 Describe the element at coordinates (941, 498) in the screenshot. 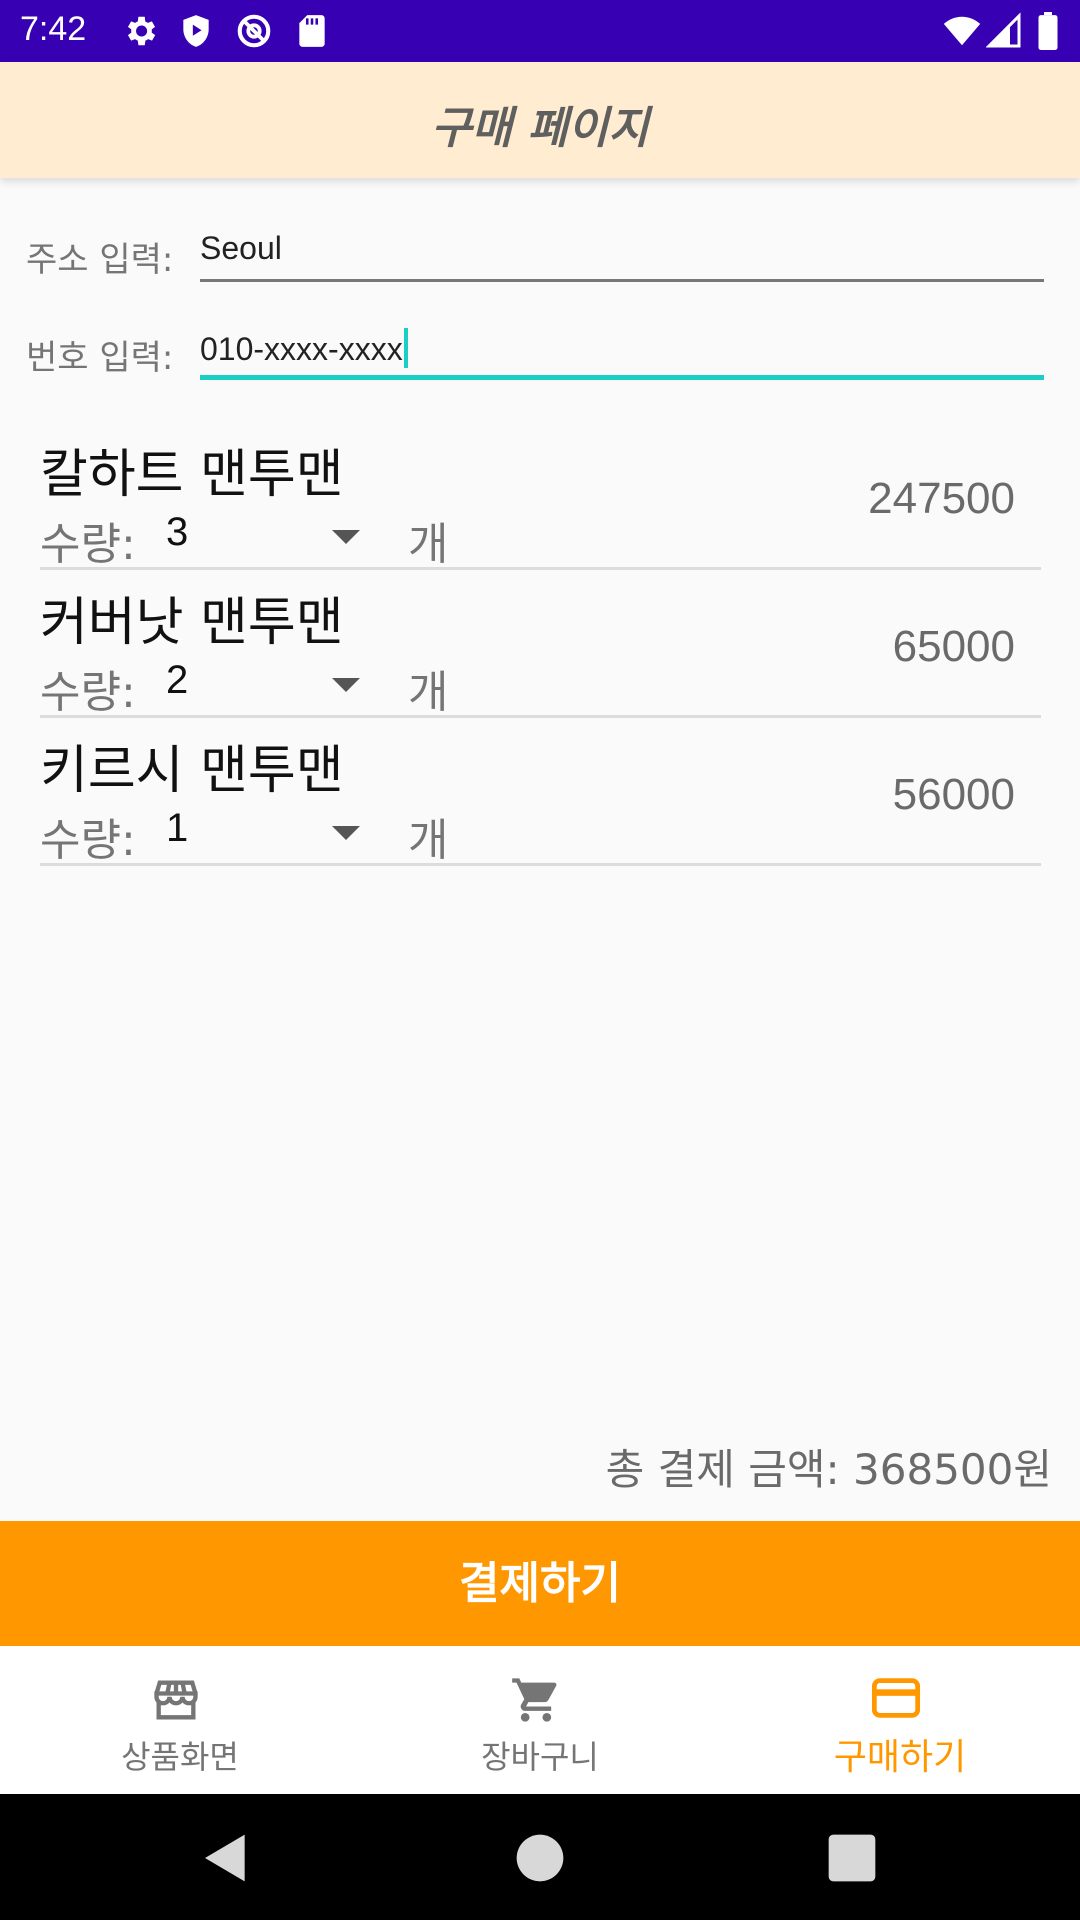

I see `item-price: 247500` at that location.